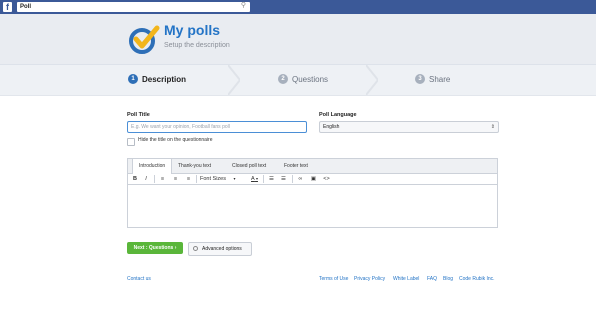  I want to click on advanced-options-button: Advanced options, so click(220, 249).